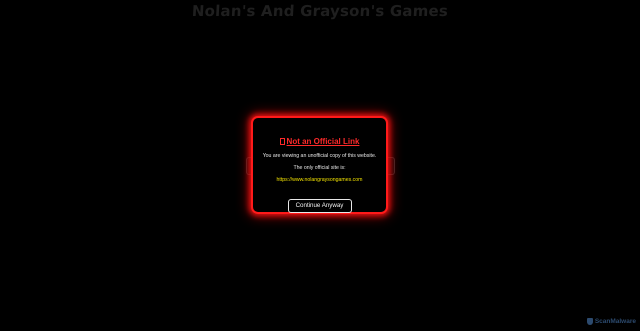 The height and width of the screenshot is (331, 640). I want to click on modal-official-site-label: The only official site is:, so click(319, 168).